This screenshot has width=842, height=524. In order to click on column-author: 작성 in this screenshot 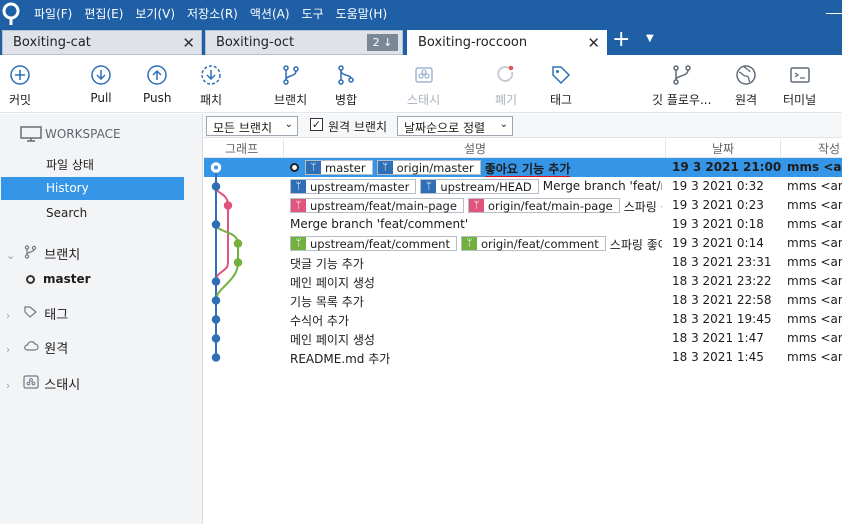, I will do `click(829, 148)`.